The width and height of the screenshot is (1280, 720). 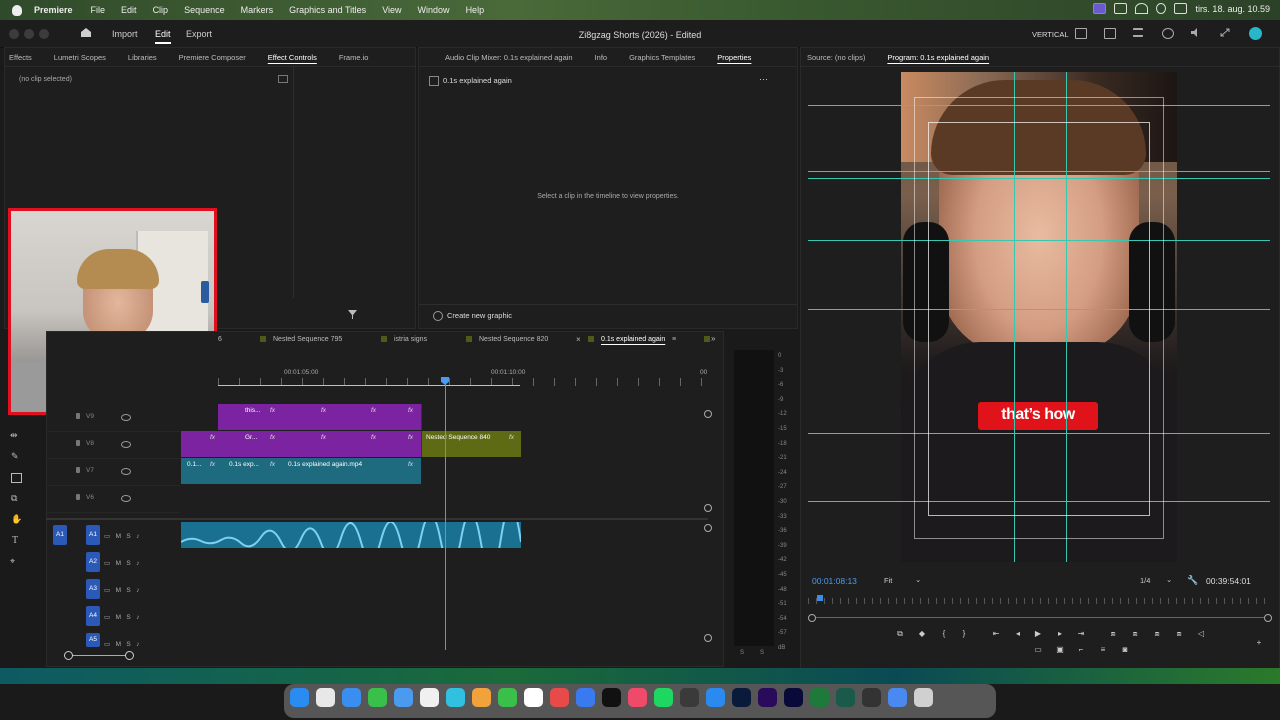 I want to click on menu-edit: Edit, so click(x=129, y=10).